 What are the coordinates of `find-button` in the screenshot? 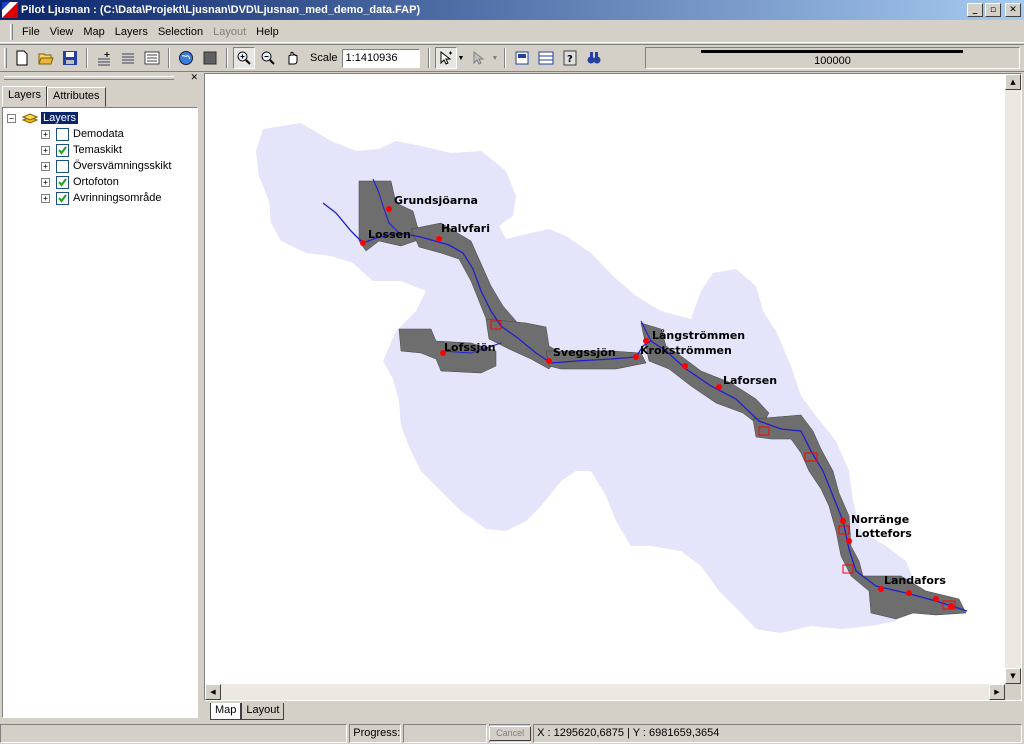 It's located at (594, 58).